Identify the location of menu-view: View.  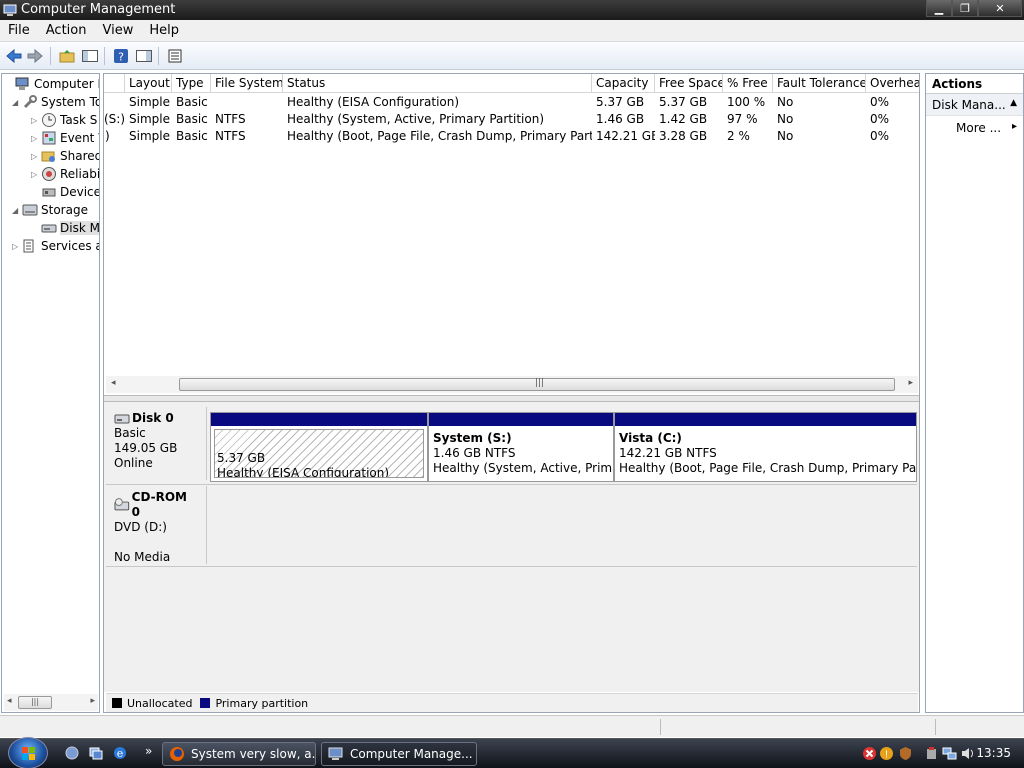
(117, 30).